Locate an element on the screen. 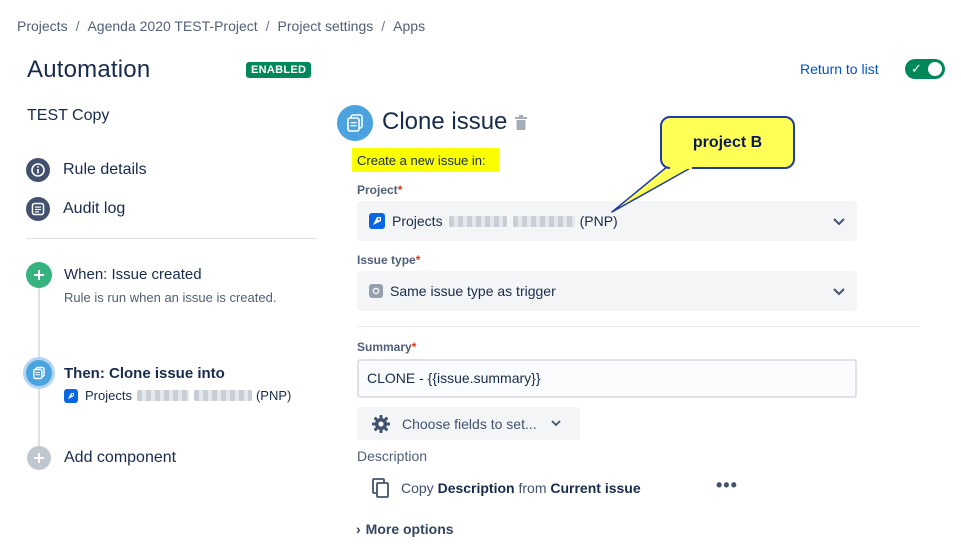  rule-enabled-toggle: ✓ is located at coordinates (925, 69).